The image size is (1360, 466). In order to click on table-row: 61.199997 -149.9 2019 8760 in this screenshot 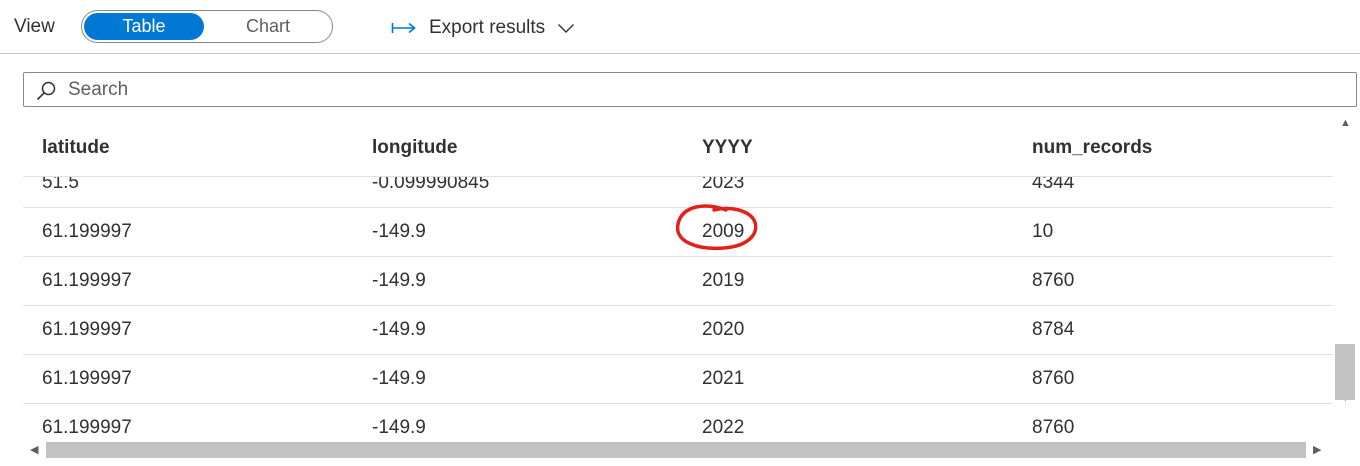, I will do `click(678, 281)`.